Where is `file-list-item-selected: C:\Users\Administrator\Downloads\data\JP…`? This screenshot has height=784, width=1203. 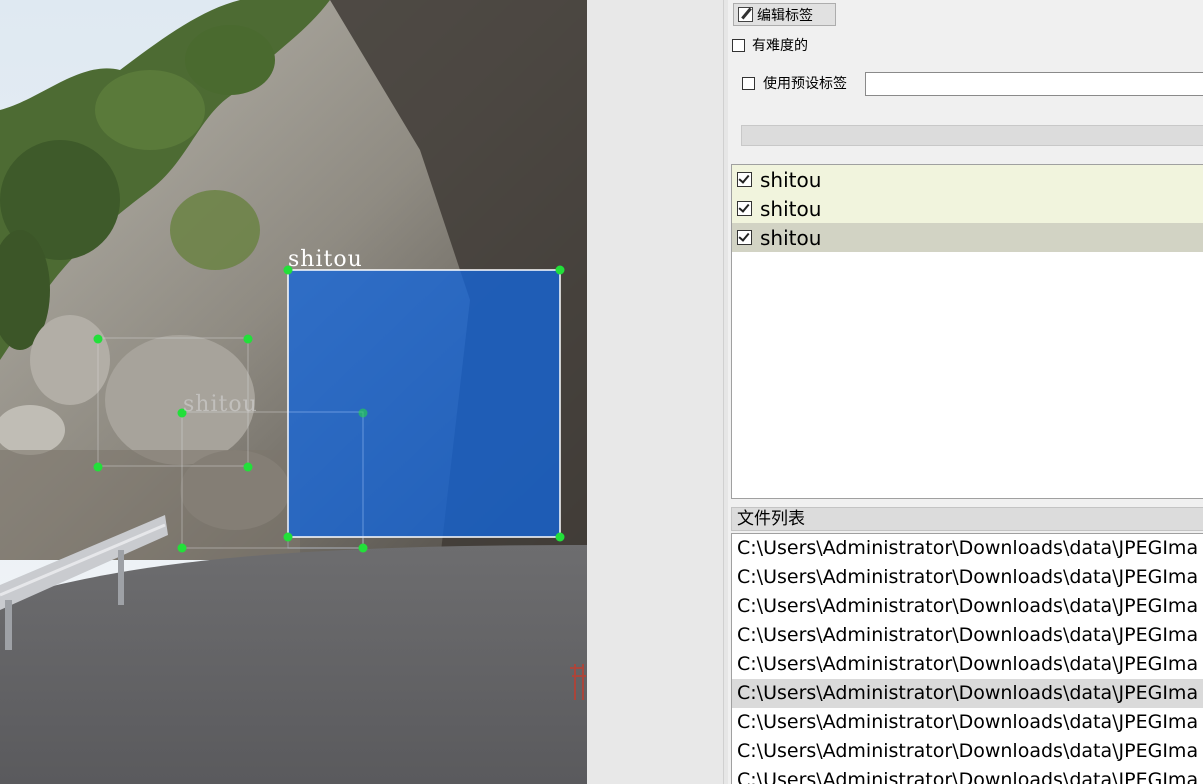
file-list-item-selected: C:\Users\Administrator\Downloads\data\JP… is located at coordinates (967, 693).